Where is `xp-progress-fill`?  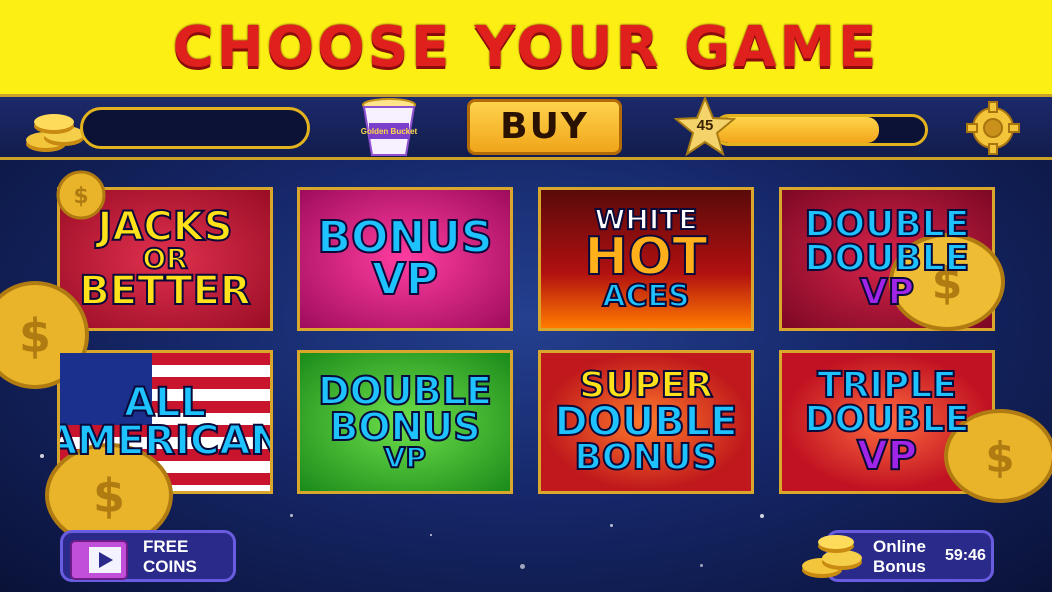
xp-progress-fill is located at coordinates (798, 130).